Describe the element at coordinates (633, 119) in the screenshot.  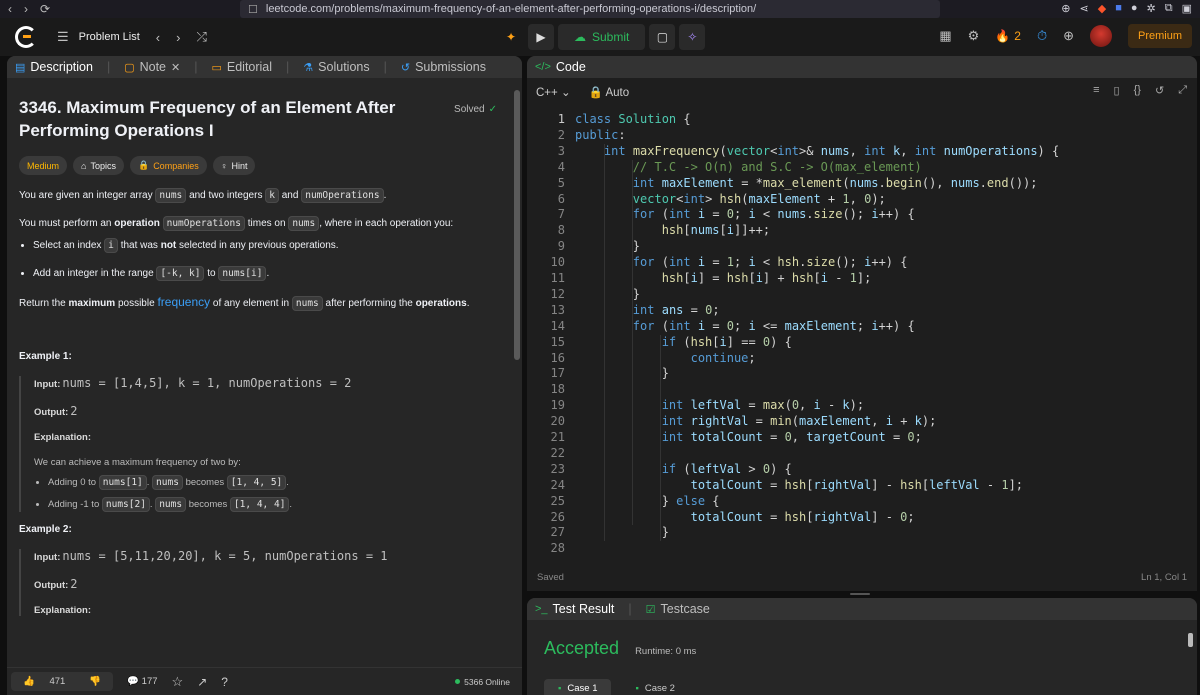
I see `code-line: class Solution {` at that location.